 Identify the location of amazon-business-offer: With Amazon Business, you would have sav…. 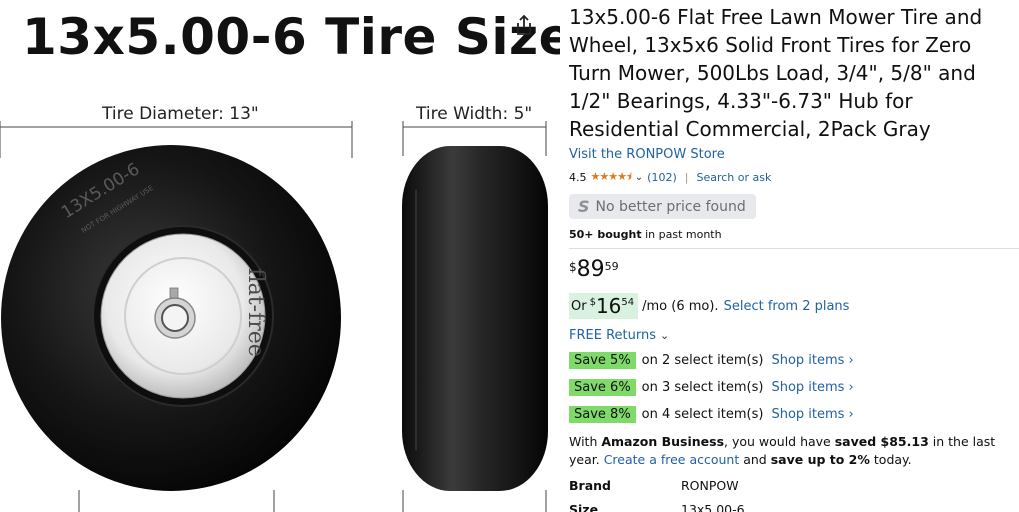
(794, 451).